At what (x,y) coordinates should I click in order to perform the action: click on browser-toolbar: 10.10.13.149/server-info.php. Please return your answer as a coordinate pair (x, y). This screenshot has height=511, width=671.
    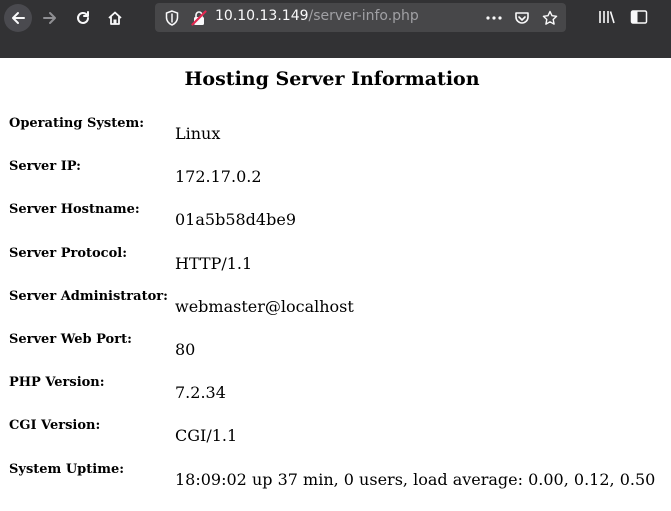
    Looking at the image, I should click on (335, 29).